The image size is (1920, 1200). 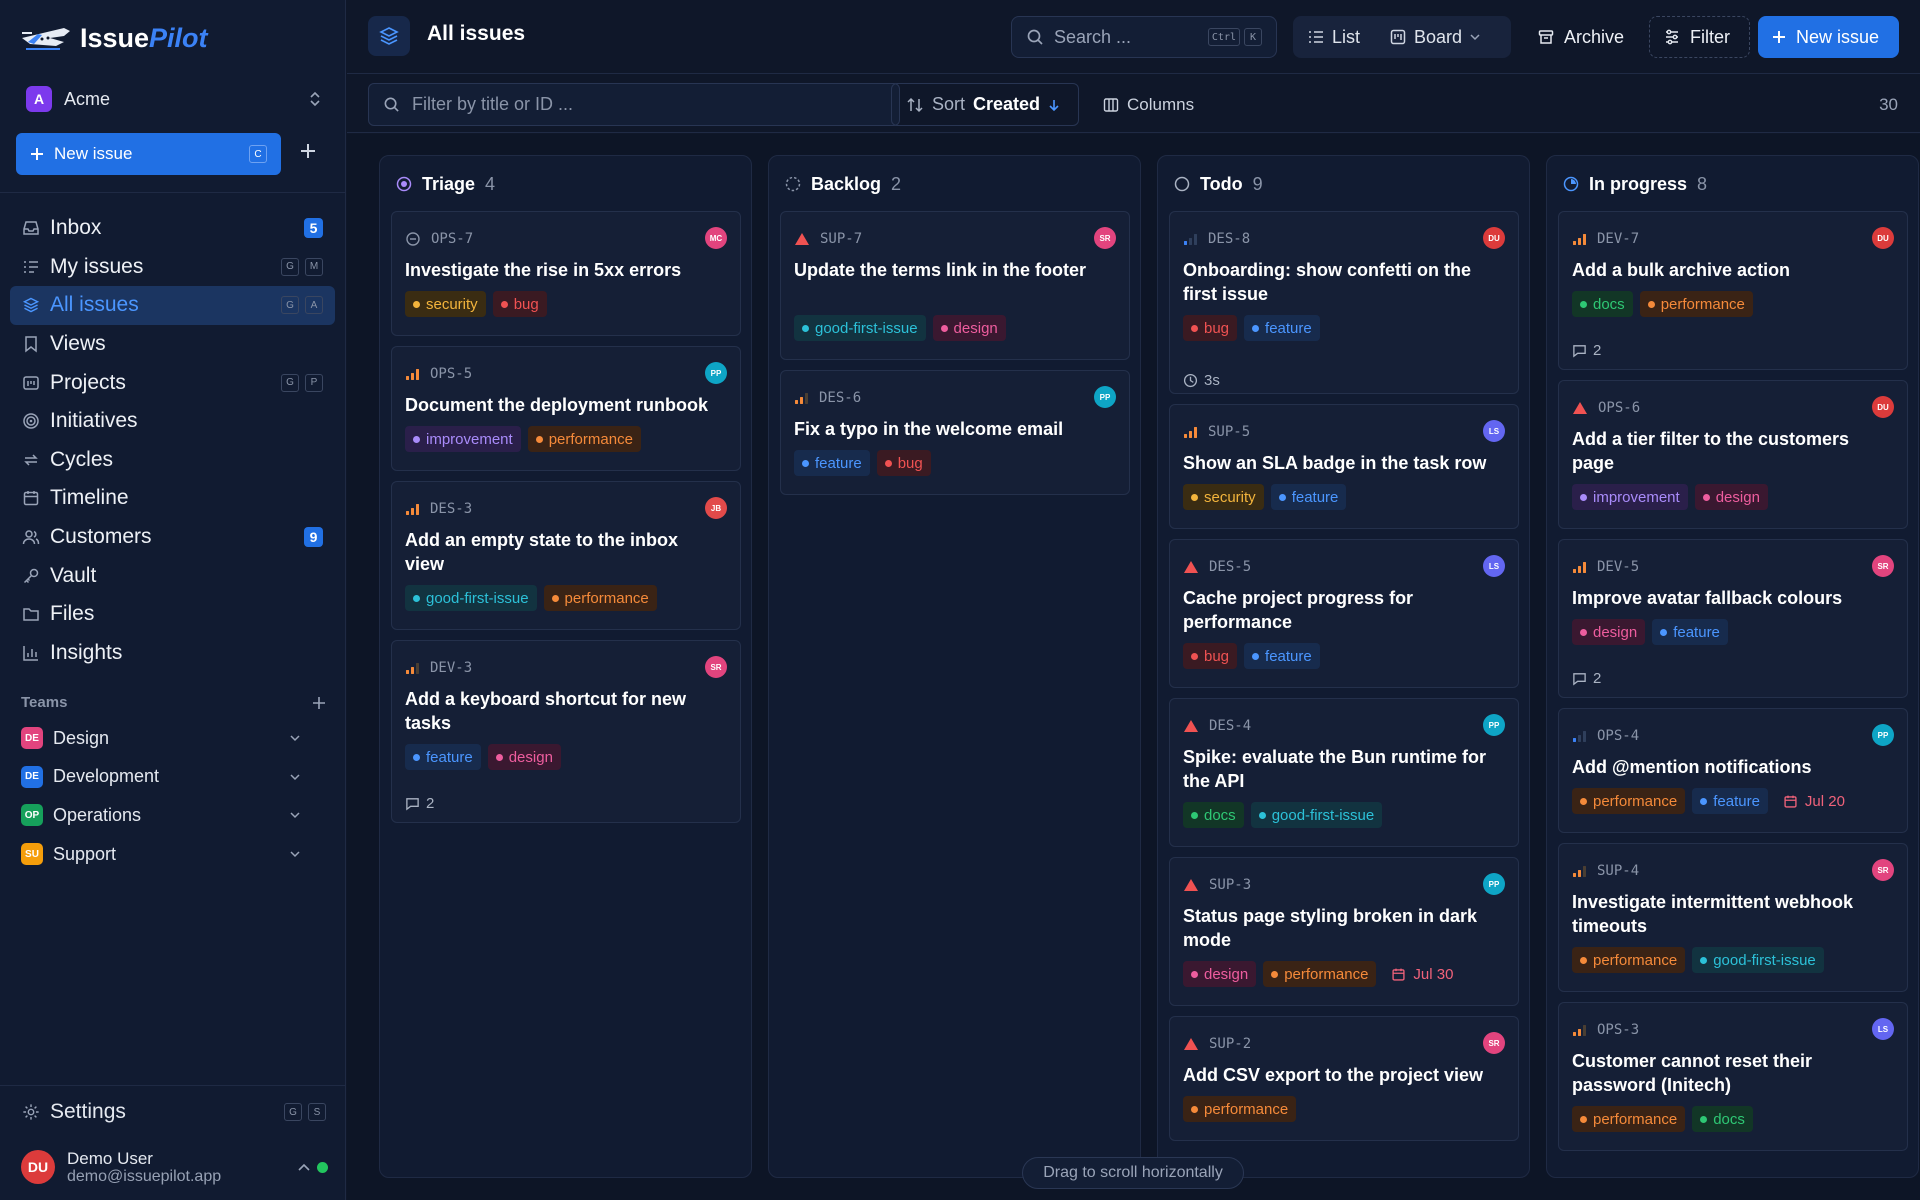 I want to click on board-view-button: Board, so click(x=1435, y=37).